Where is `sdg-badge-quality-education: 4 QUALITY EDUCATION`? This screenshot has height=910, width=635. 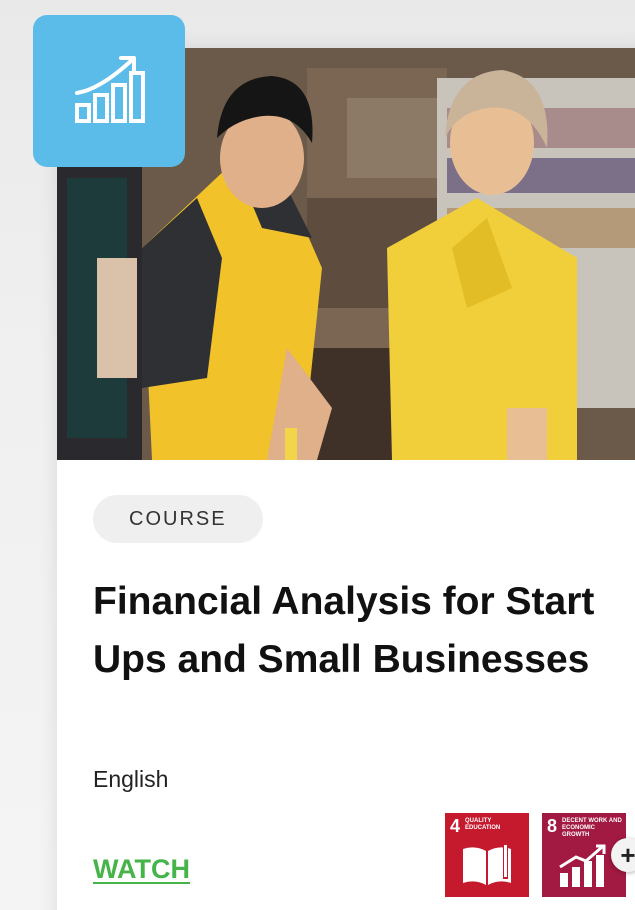 sdg-badge-quality-education: 4 QUALITY EDUCATION is located at coordinates (487, 855).